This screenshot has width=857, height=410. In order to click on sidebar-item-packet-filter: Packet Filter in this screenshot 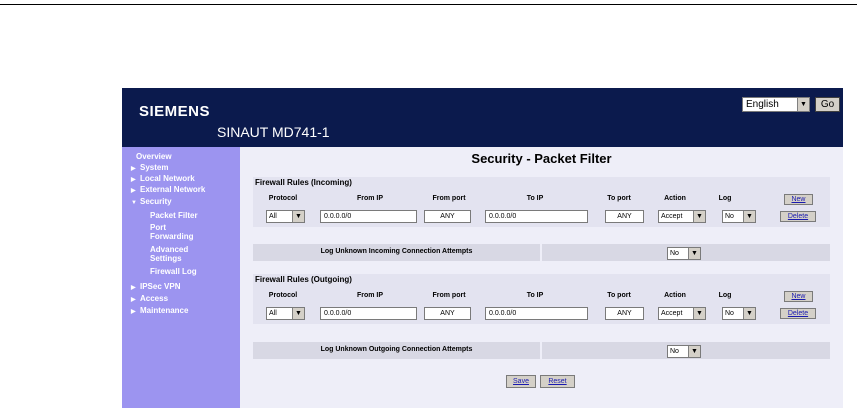, I will do `click(174, 215)`.